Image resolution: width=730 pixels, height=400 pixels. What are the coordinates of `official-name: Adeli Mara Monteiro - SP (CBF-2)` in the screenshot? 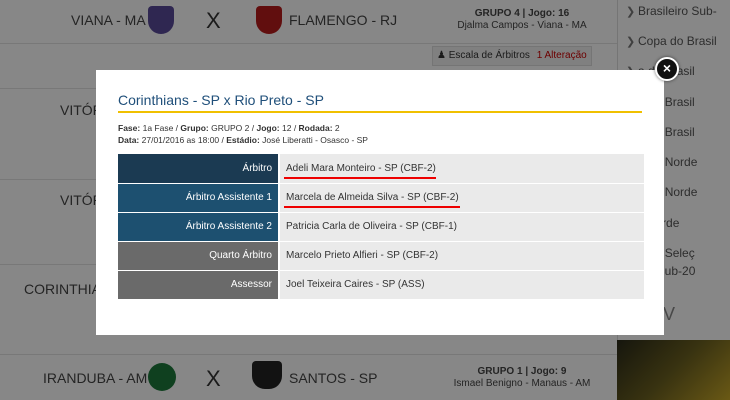 It's located at (461, 169).